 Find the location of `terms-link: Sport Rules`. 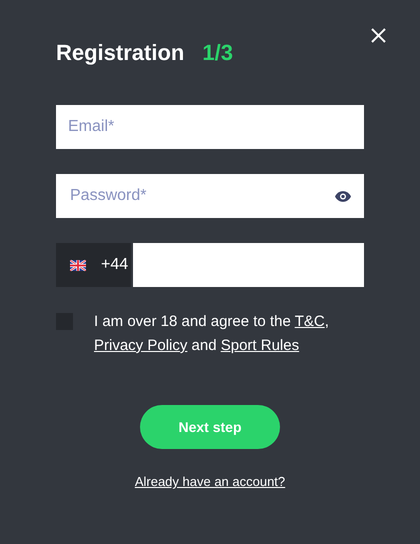

terms-link: Sport Rules is located at coordinates (260, 345).